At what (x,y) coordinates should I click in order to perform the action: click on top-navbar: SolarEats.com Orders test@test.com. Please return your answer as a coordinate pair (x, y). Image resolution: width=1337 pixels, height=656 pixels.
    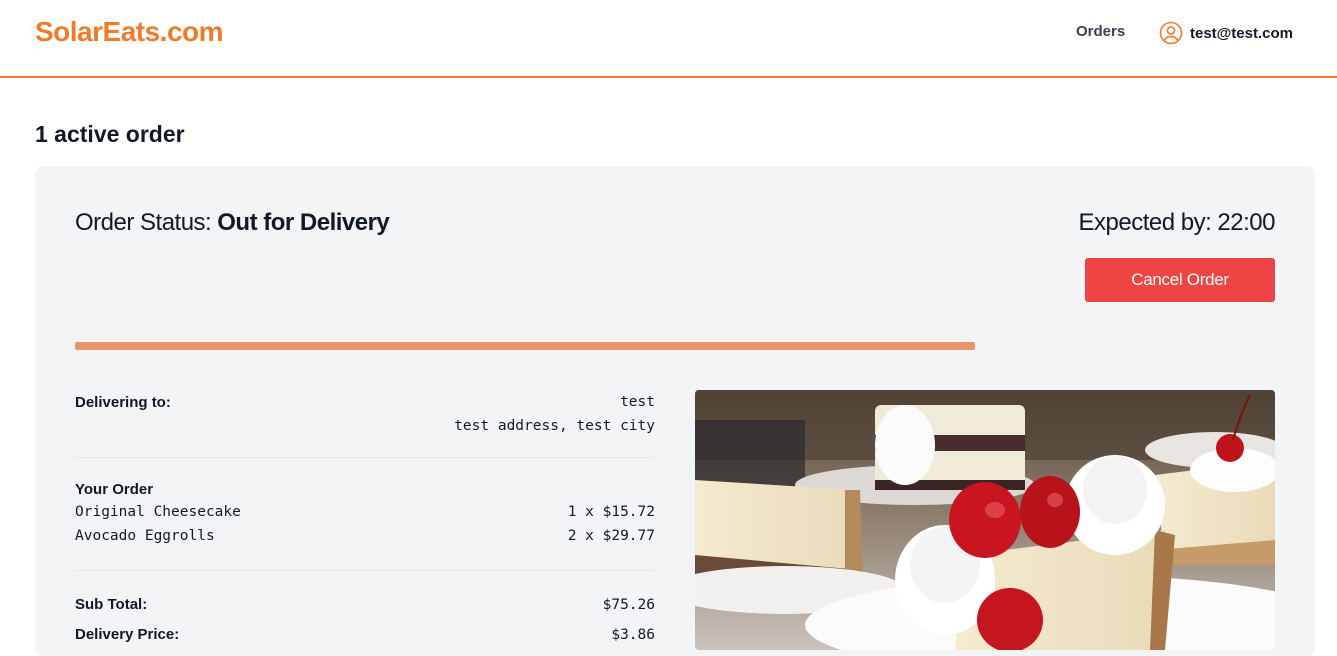
    Looking at the image, I should click on (668, 39).